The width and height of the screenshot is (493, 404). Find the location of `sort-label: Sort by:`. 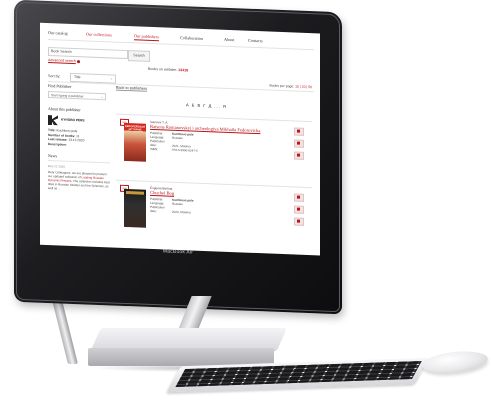

sort-label: Sort by: is located at coordinates (54, 76).